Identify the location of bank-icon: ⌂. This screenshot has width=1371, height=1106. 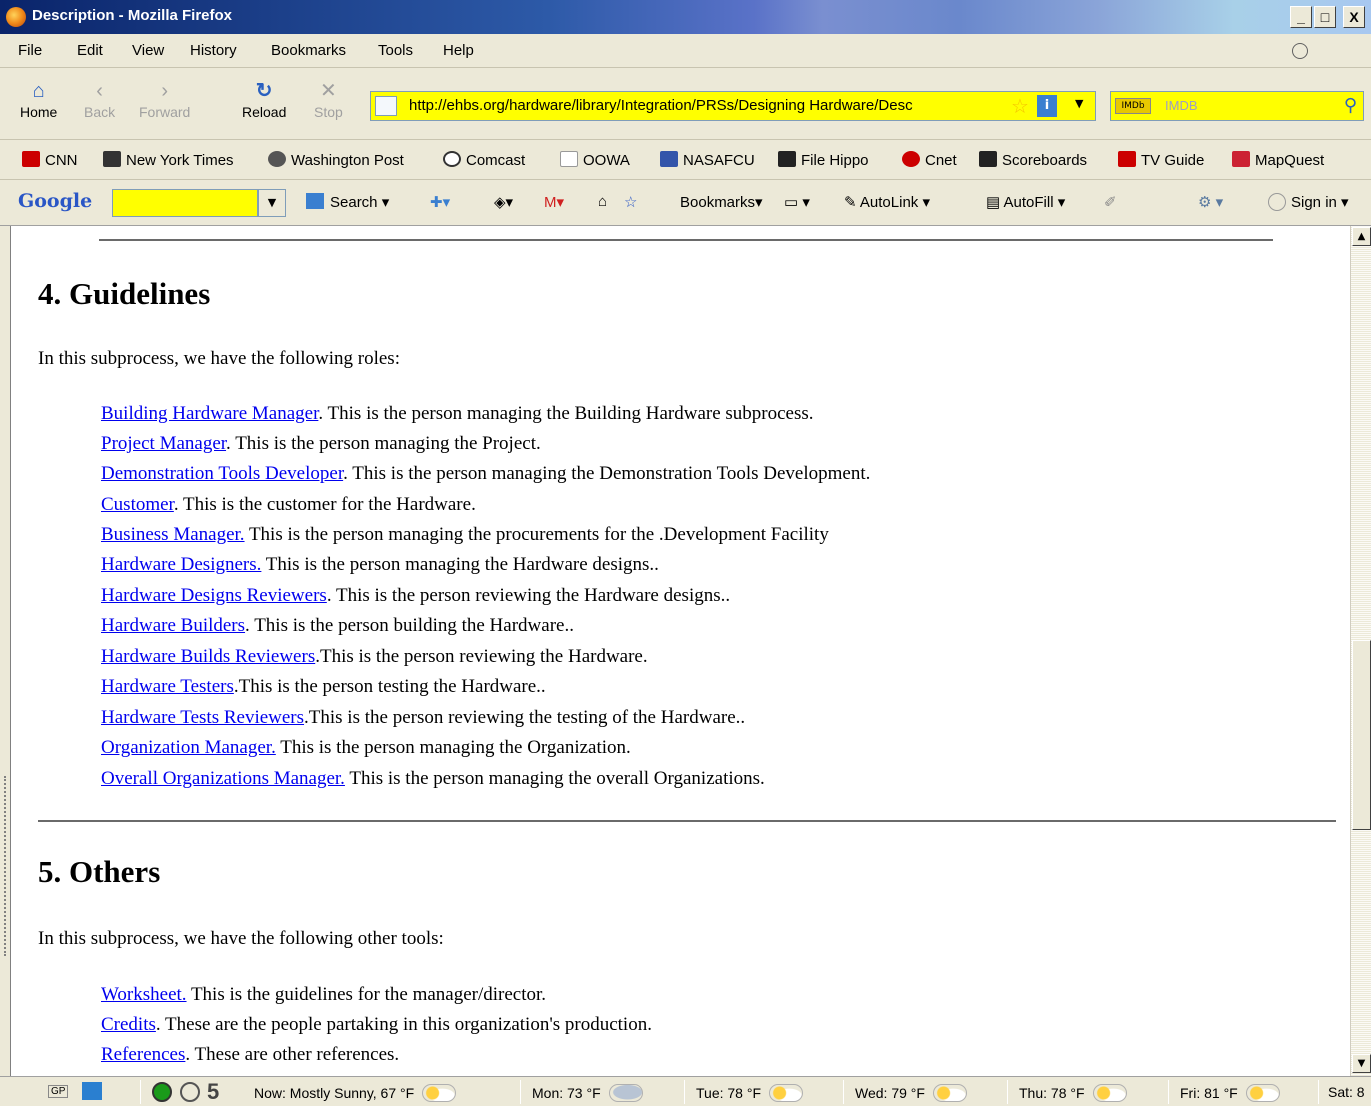
(602, 201).